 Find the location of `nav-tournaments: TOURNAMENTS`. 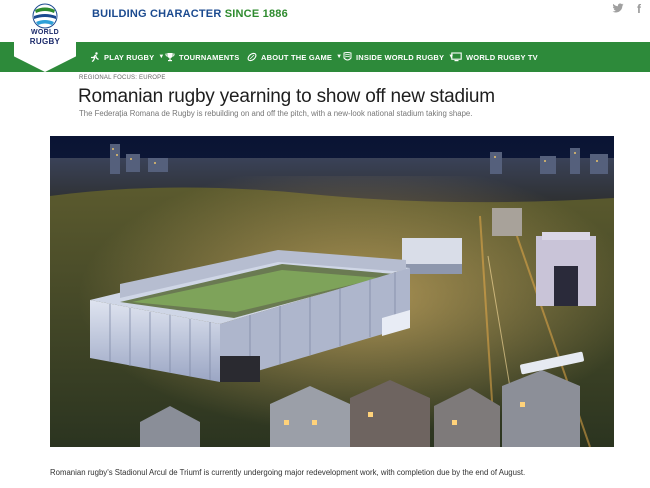

nav-tournaments: TOURNAMENTS is located at coordinates (202, 57).